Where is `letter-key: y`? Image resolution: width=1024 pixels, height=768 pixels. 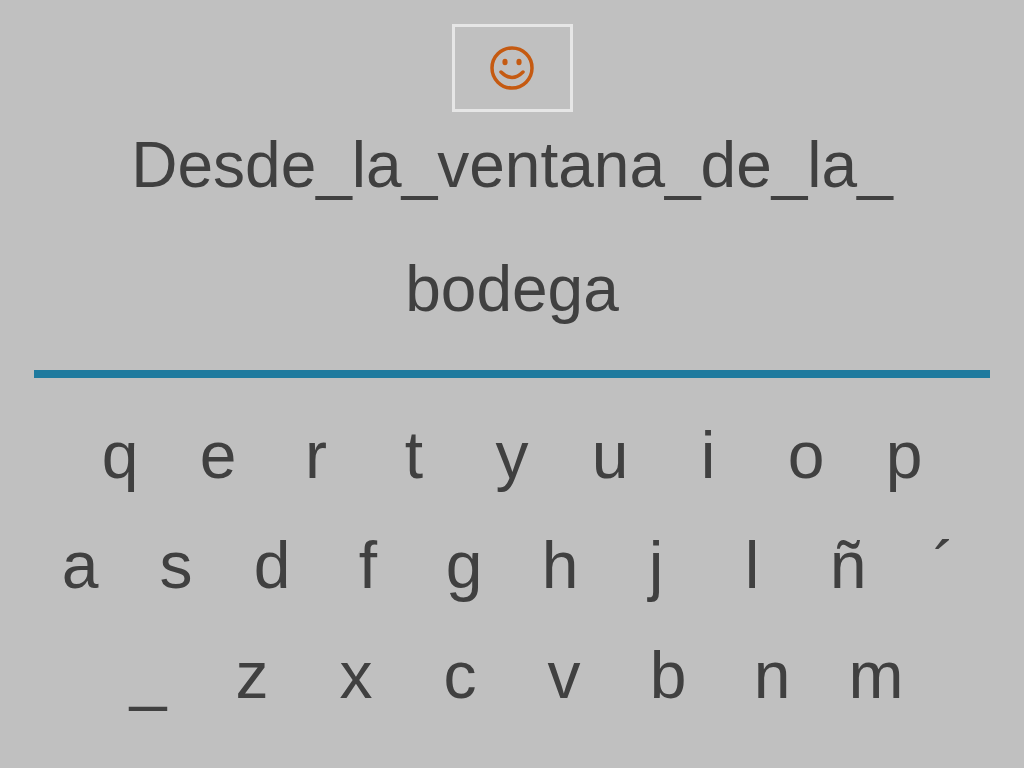 letter-key: y is located at coordinates (512, 455).